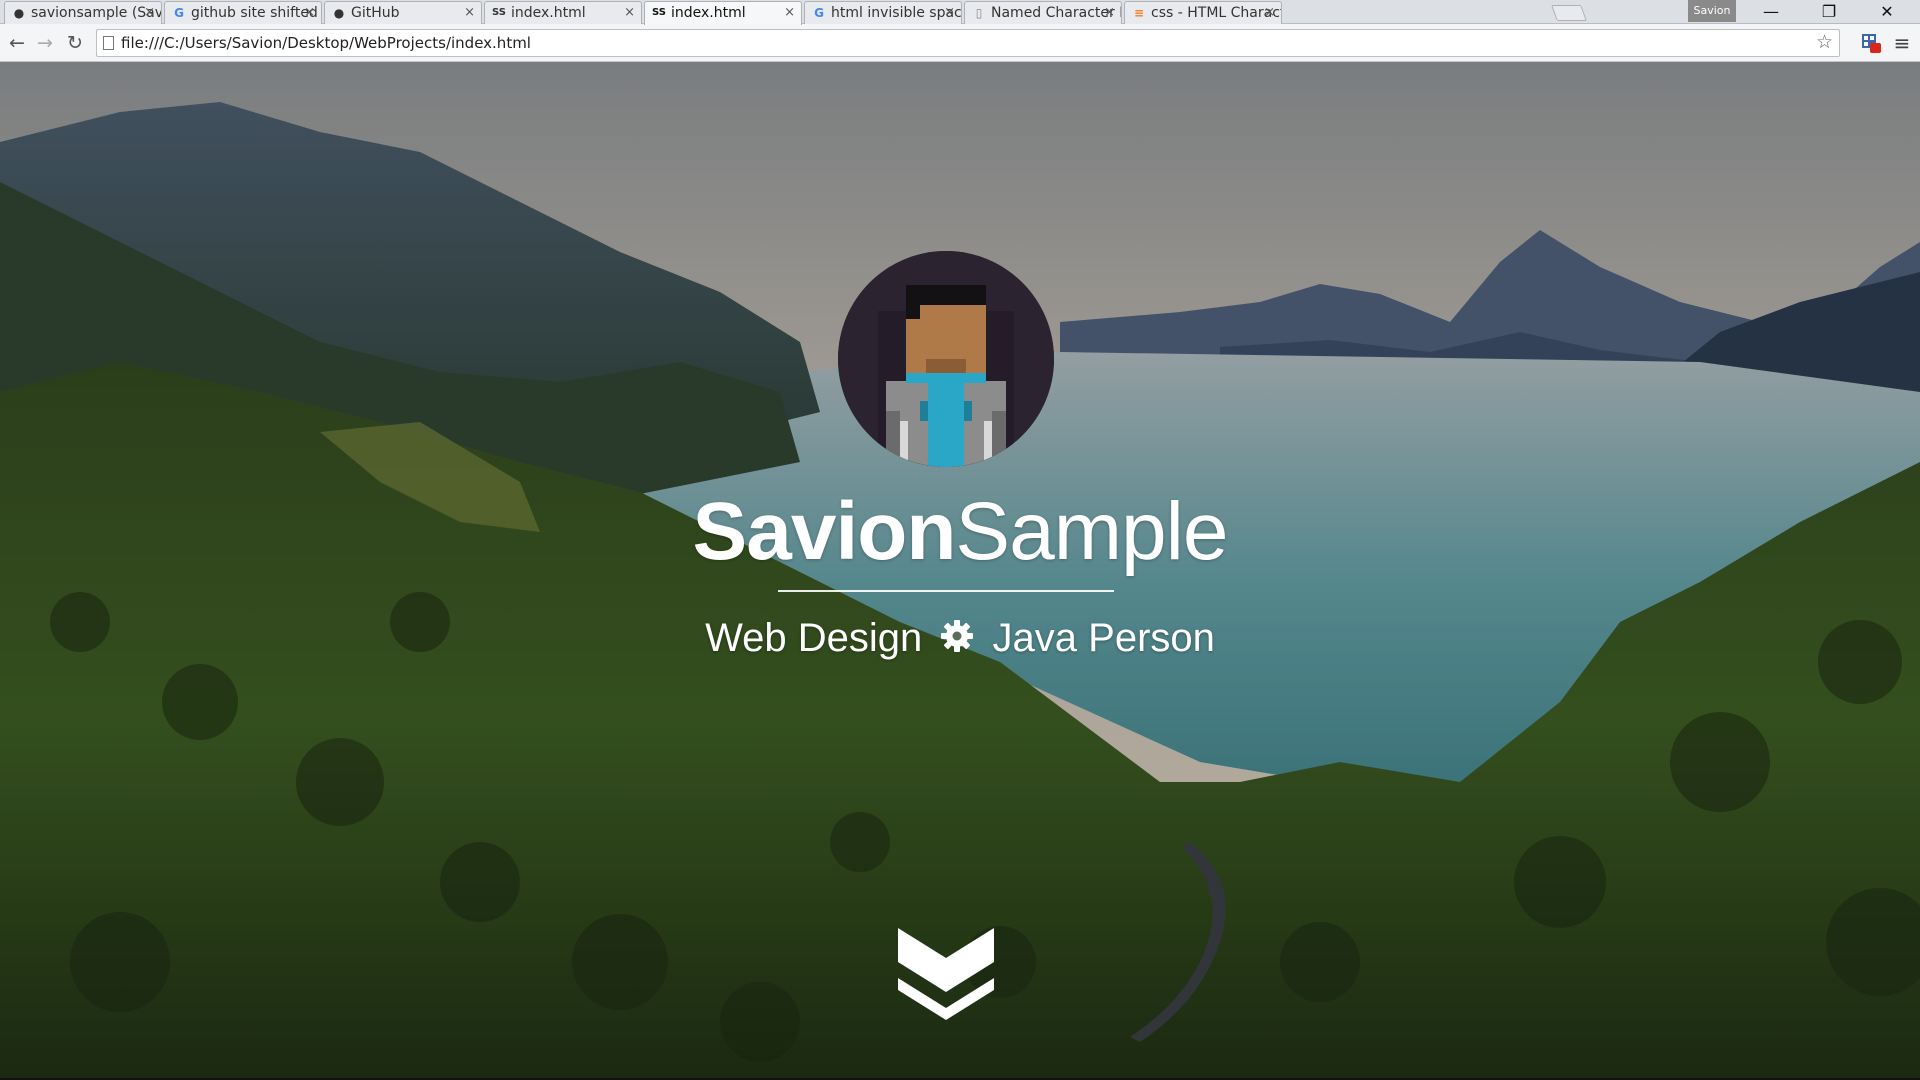 Image resolution: width=1920 pixels, height=1080 pixels. Describe the element at coordinates (824, 531) in the screenshot. I see `site-title-bold: Savion` at that location.